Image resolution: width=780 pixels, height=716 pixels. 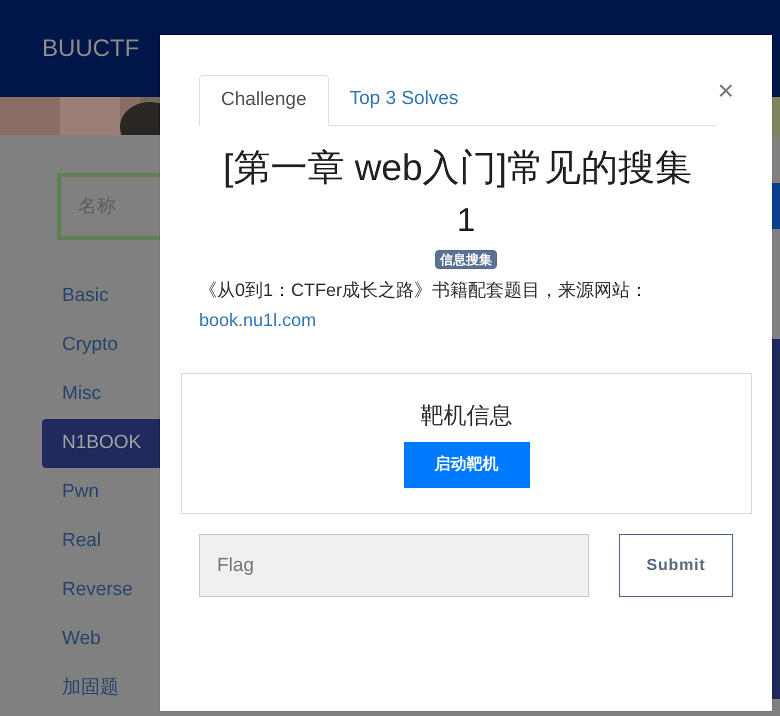 I want to click on category-item: Basic, so click(x=101, y=296).